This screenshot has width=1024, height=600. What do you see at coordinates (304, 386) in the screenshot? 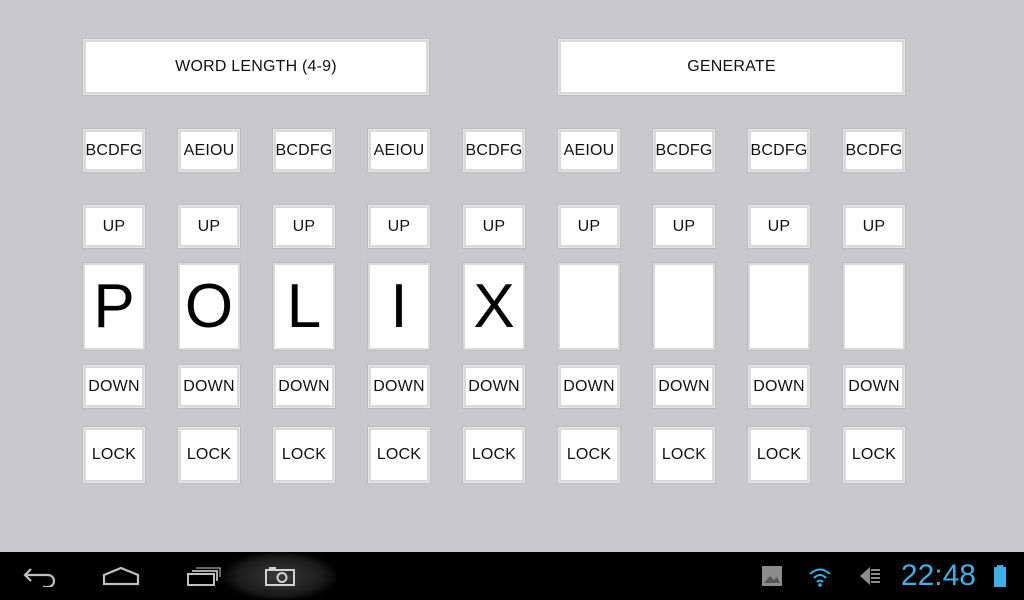
I see `down-button-3: DOWN` at bounding box center [304, 386].